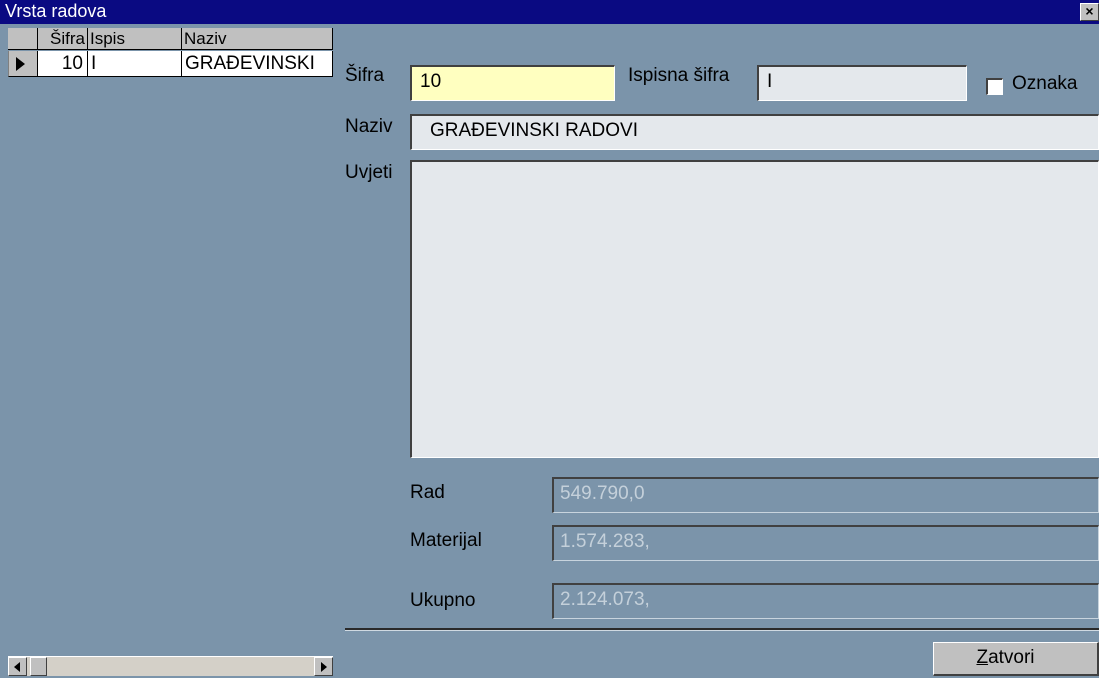 This screenshot has width=1099, height=678. I want to click on scroll-right-button, so click(323, 666).